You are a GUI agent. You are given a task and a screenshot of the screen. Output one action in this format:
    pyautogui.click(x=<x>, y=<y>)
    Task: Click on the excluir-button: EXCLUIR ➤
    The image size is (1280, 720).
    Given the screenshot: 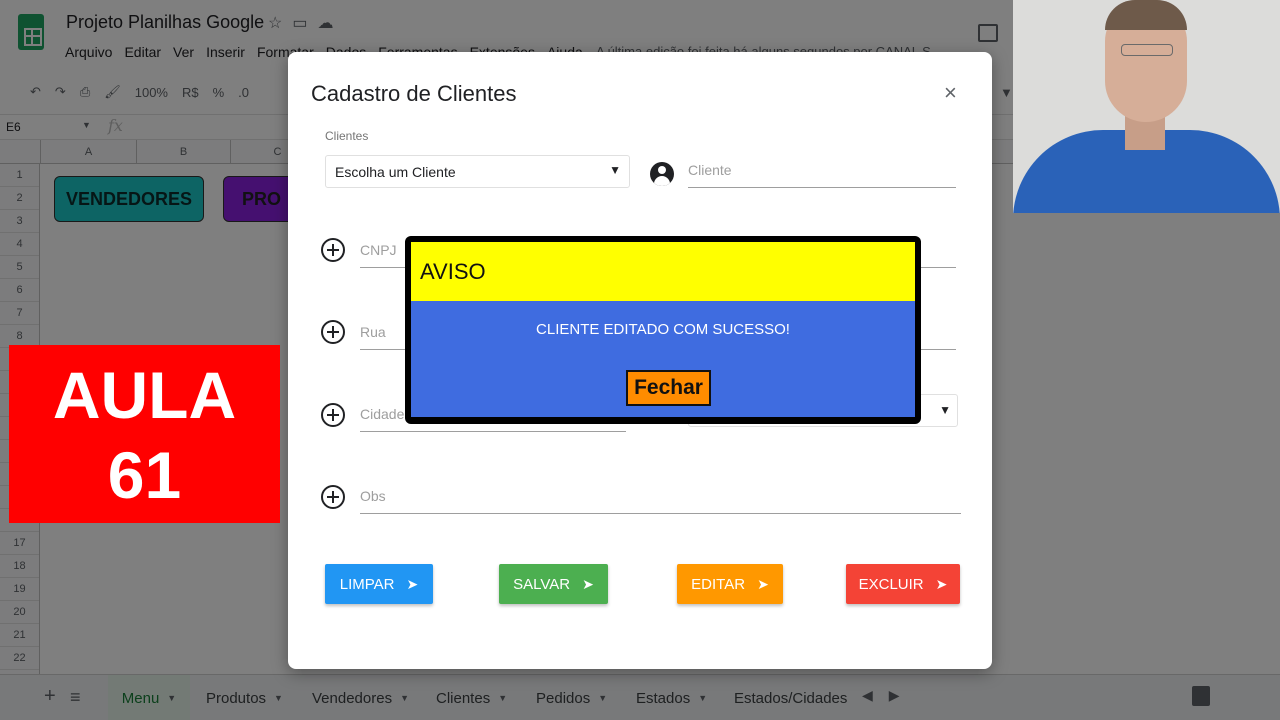 What is the action you would take?
    pyautogui.click(x=903, y=584)
    